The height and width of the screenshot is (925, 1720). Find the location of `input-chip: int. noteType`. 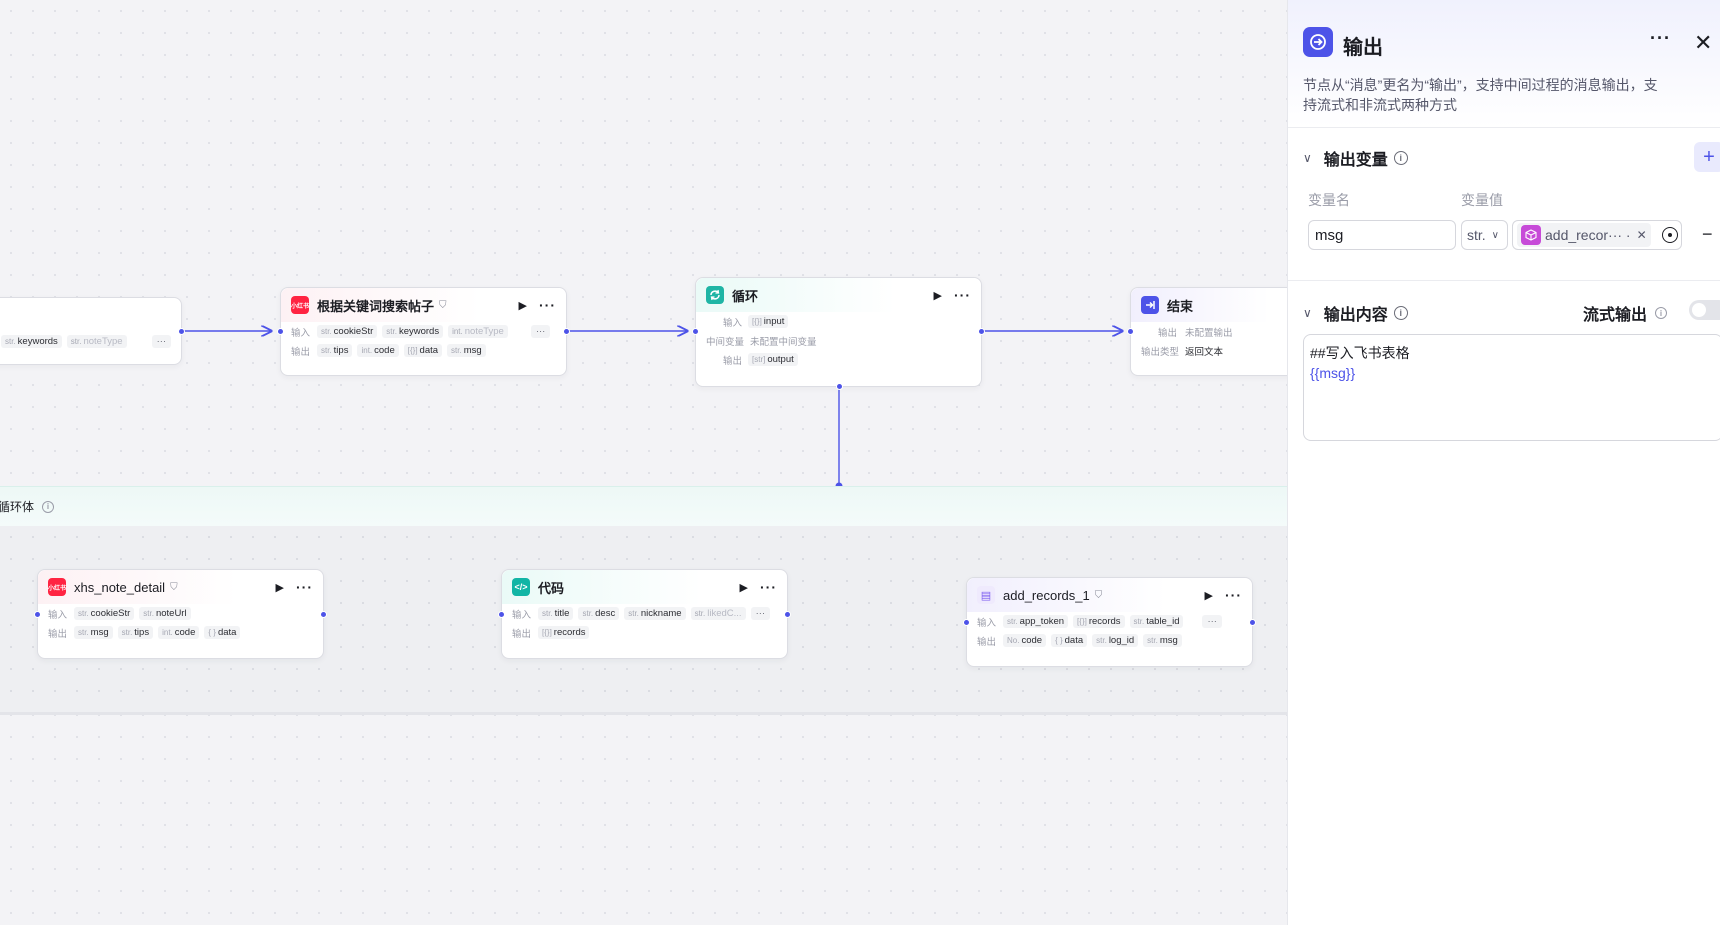

input-chip: int. noteType is located at coordinates (478, 331).